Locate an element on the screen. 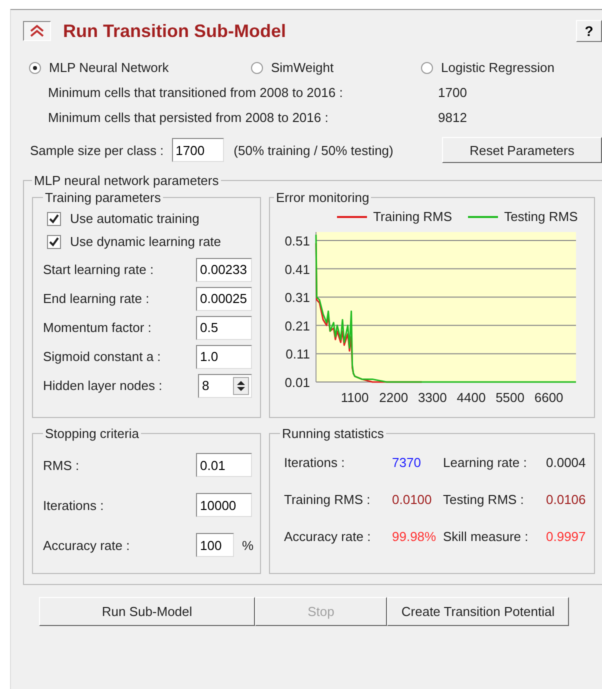 The height and width of the screenshot is (689, 602). stat-label: Iterations : is located at coordinates (315, 462).